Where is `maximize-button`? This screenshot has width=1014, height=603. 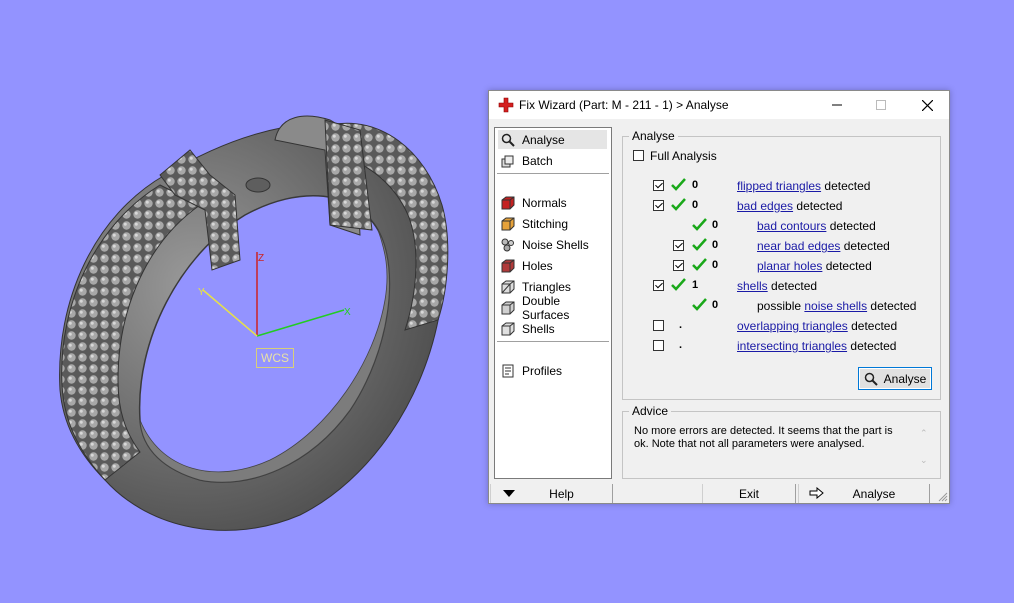
maximize-button is located at coordinates (881, 105).